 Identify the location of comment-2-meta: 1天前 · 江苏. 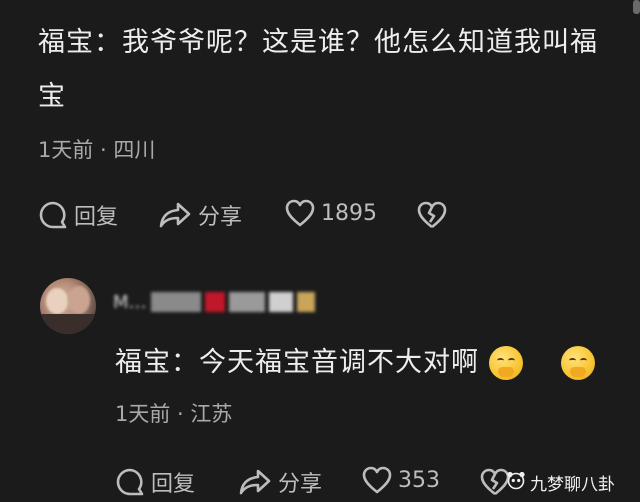
(174, 414).